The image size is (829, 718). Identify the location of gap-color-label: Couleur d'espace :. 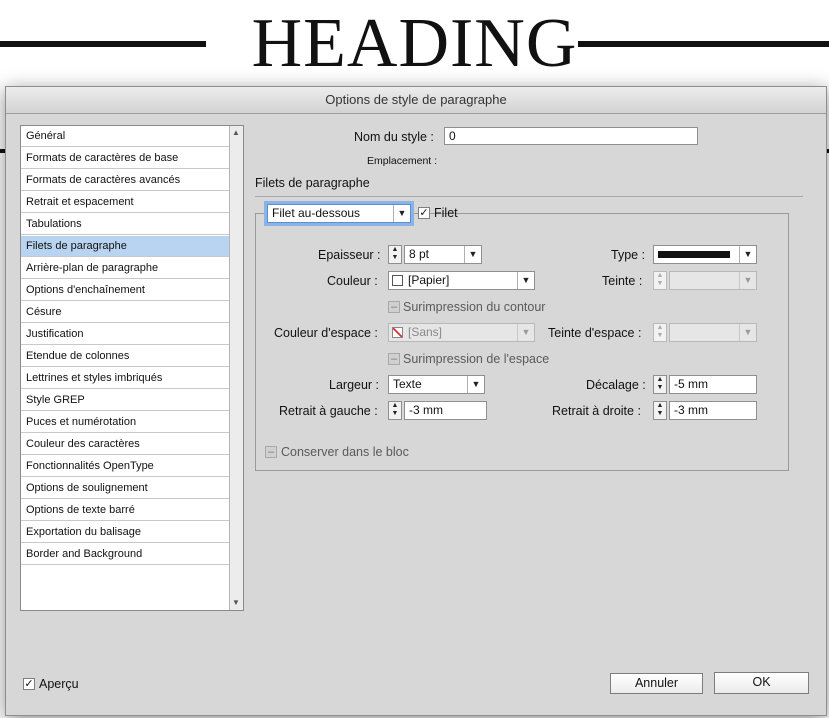
(326, 333).